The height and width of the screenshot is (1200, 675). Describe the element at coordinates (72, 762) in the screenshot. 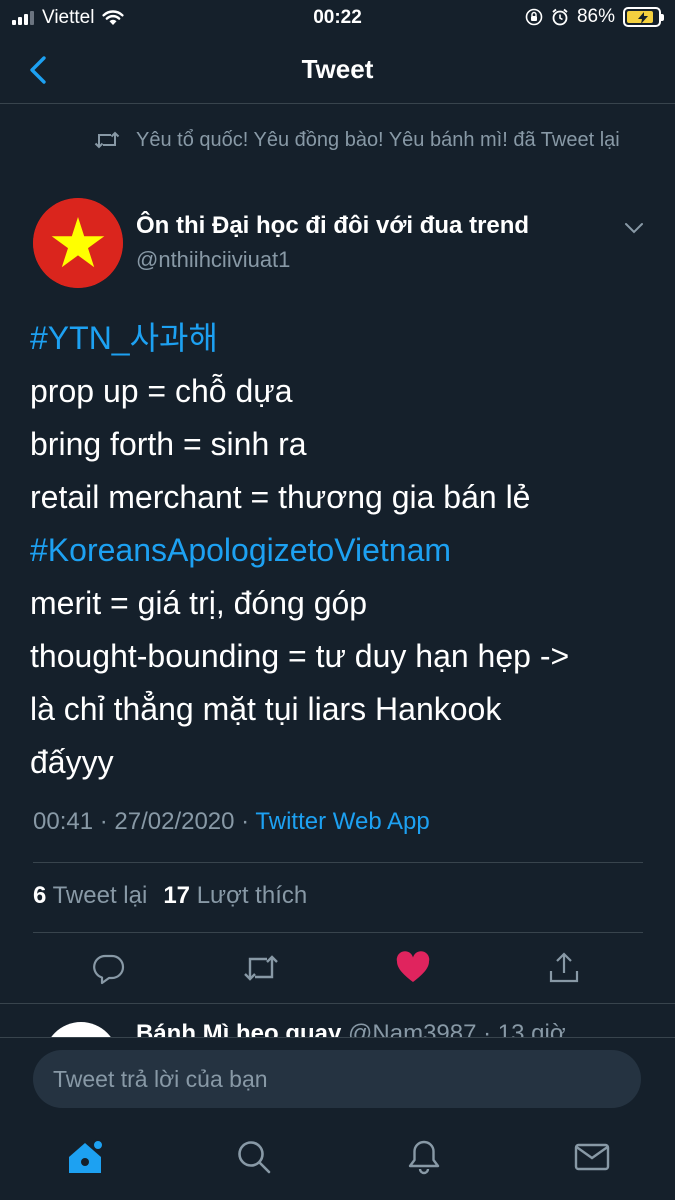

I see `tweet-line: đấyyy` at that location.